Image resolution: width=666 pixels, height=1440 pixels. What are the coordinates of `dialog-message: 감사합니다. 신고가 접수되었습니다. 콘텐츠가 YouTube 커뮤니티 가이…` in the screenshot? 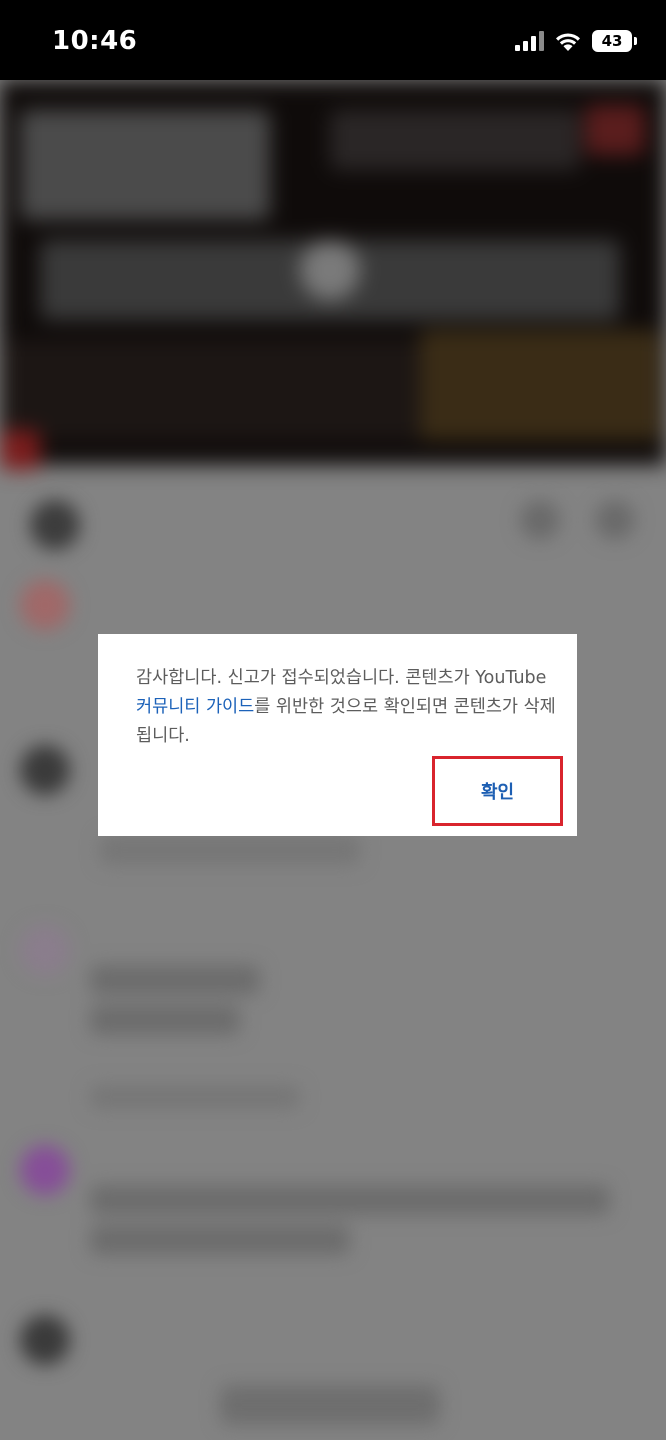 It's located at (346, 707).